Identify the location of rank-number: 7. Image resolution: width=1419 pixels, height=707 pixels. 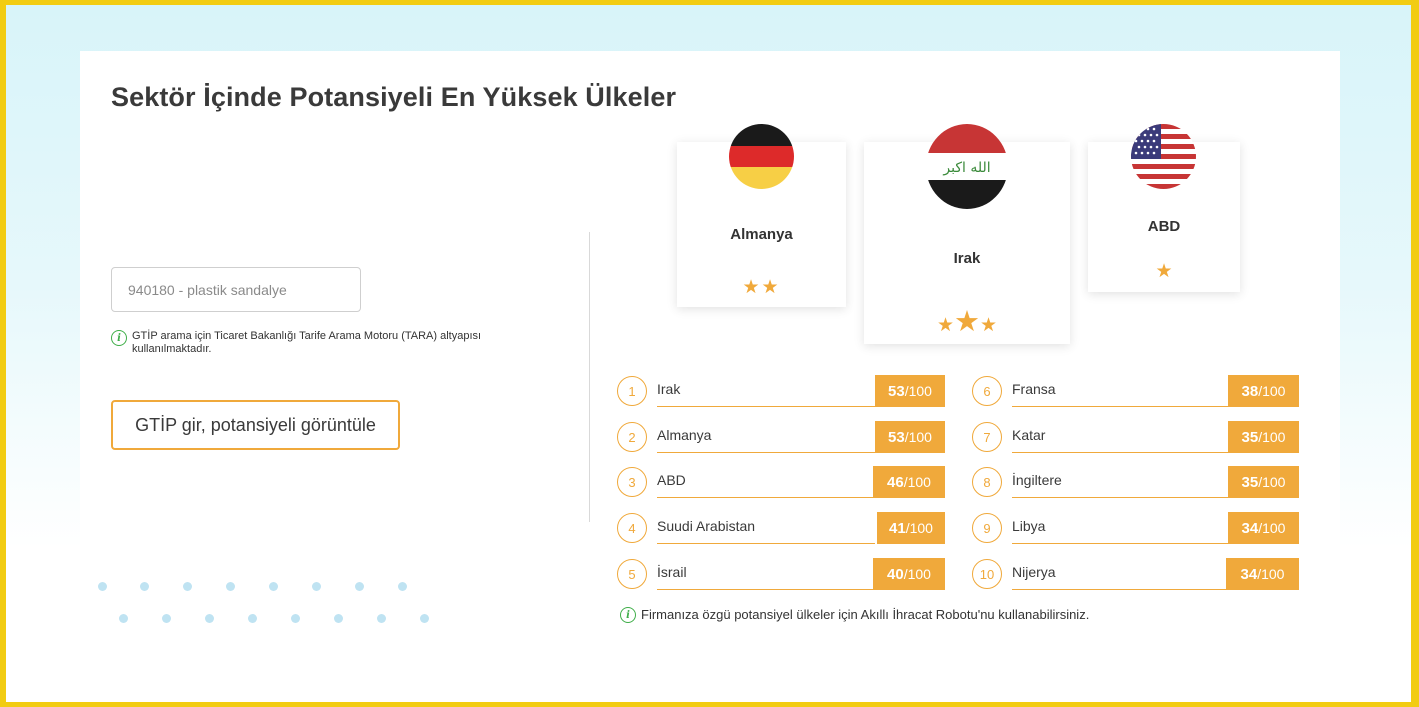
(987, 437).